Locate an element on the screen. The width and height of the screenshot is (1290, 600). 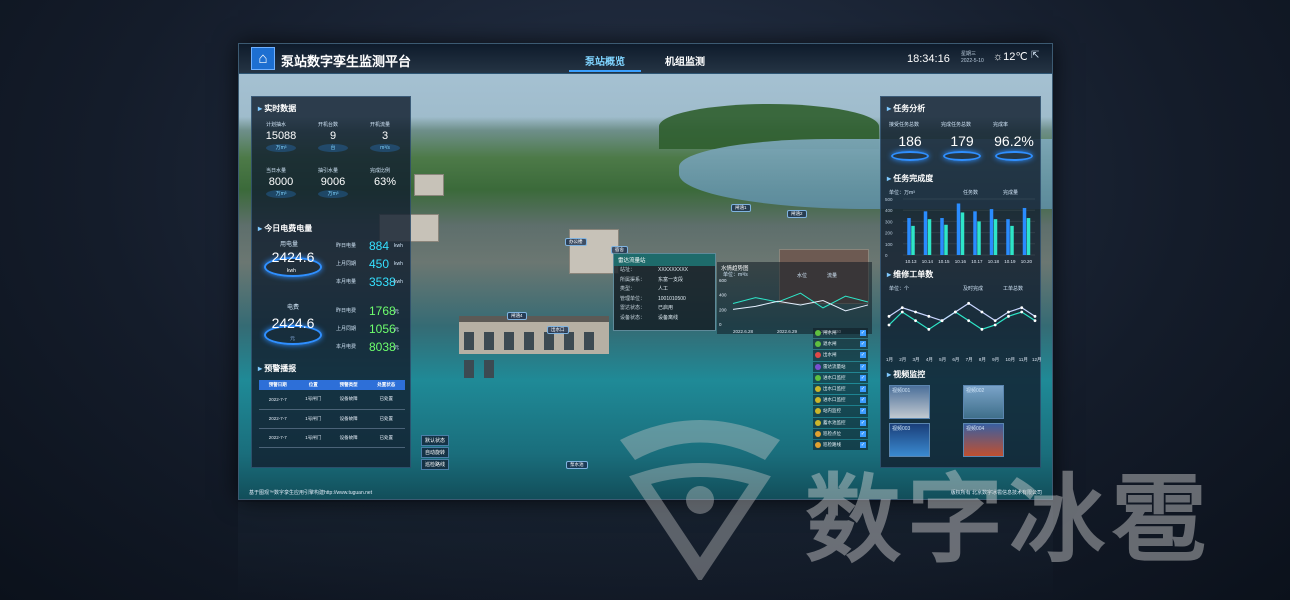
map-label: 泵水池 is located at coordinates (577, 465).